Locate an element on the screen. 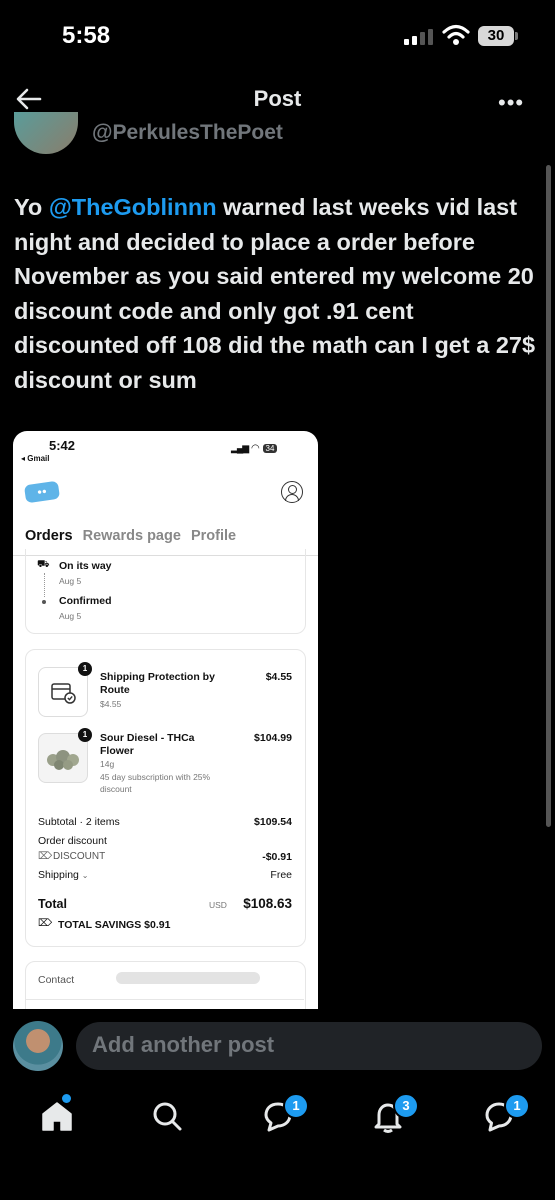  item-name: Shipping Protection by Route is located at coordinates (157, 683).